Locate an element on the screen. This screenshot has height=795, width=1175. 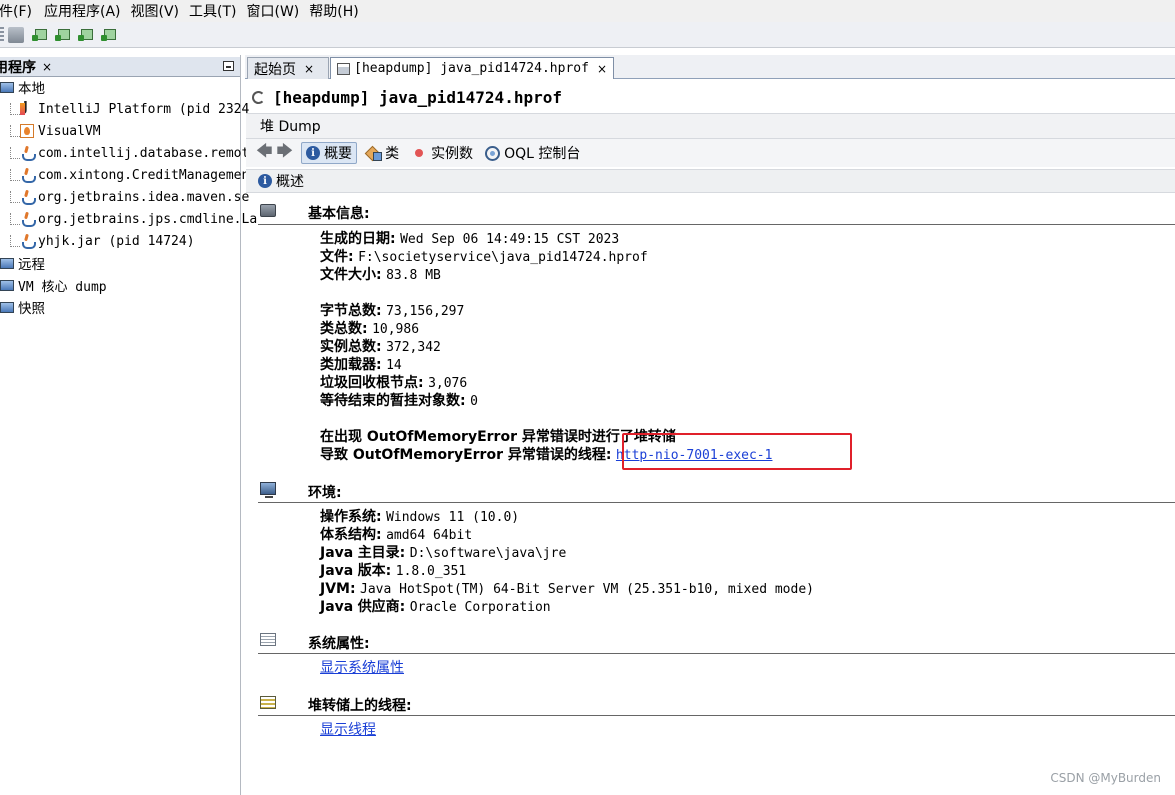
minimize-icon is located at coordinates (228, 66).